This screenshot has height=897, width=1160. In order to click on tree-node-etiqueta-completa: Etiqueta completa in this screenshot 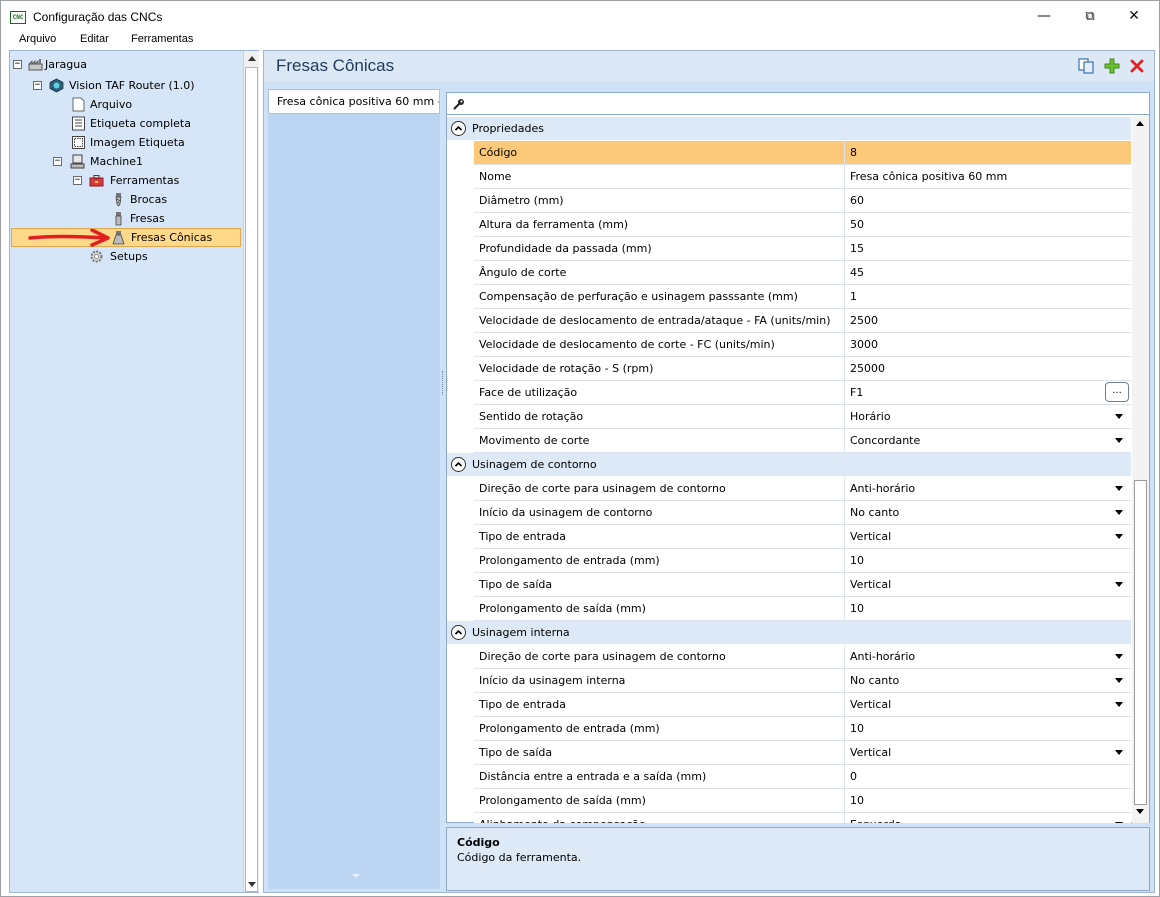, I will do `click(125, 123)`.